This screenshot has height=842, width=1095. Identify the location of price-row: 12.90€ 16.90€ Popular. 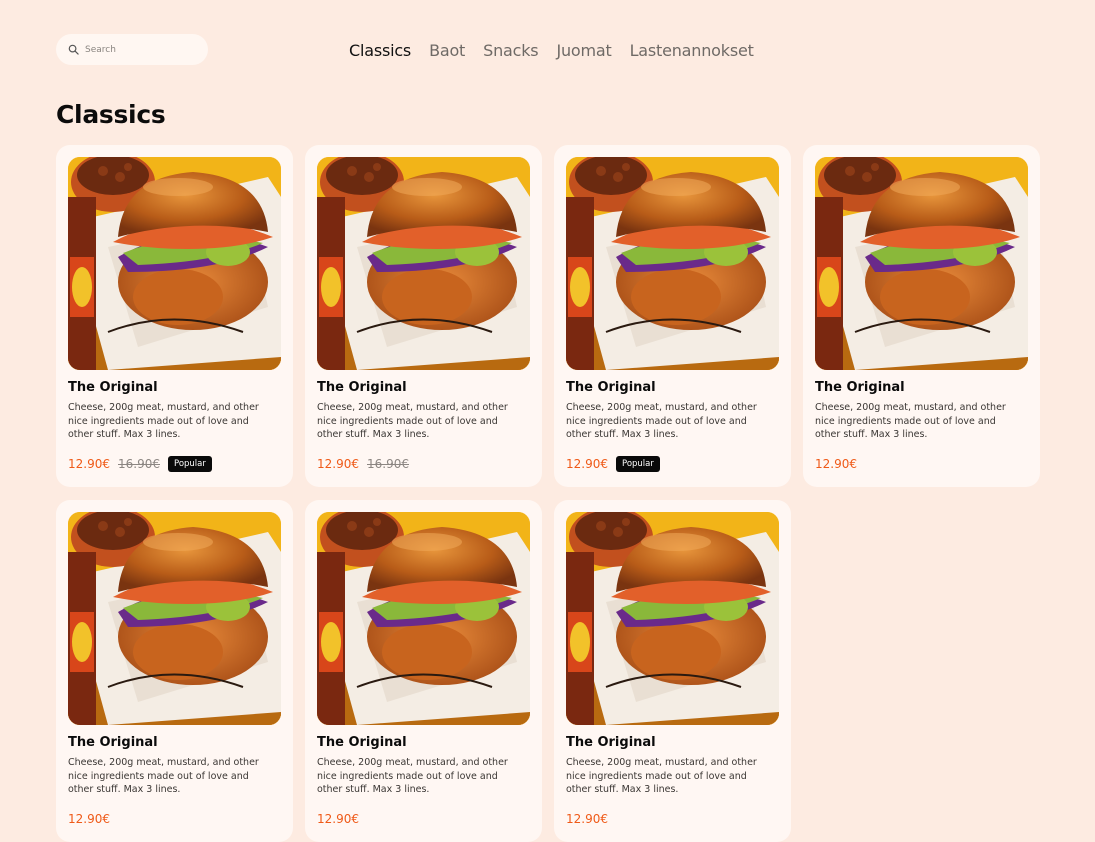
(140, 463).